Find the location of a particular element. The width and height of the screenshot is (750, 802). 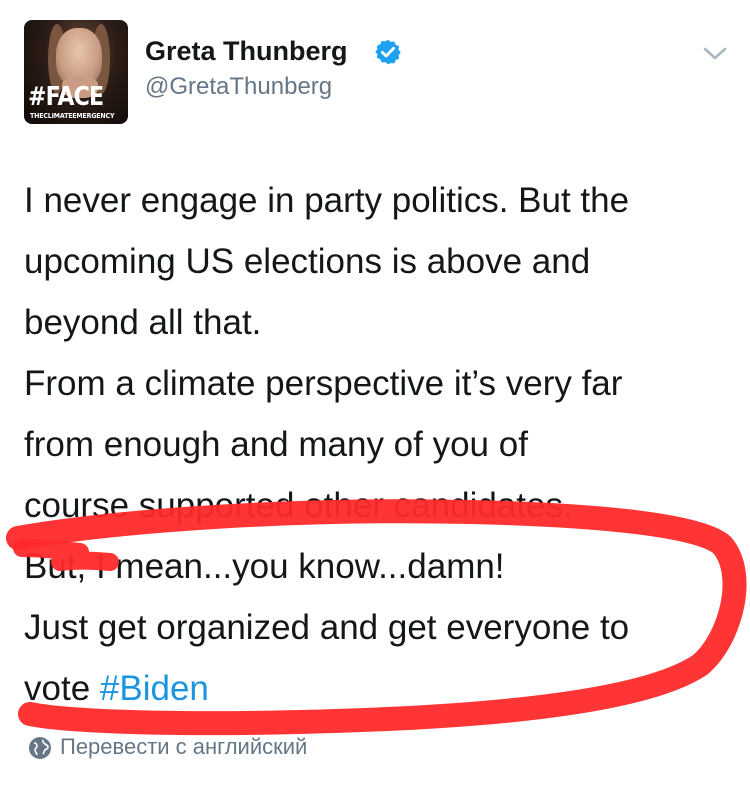

avatar: #FACE THECLIMATEEMERGENCY is located at coordinates (76, 72).